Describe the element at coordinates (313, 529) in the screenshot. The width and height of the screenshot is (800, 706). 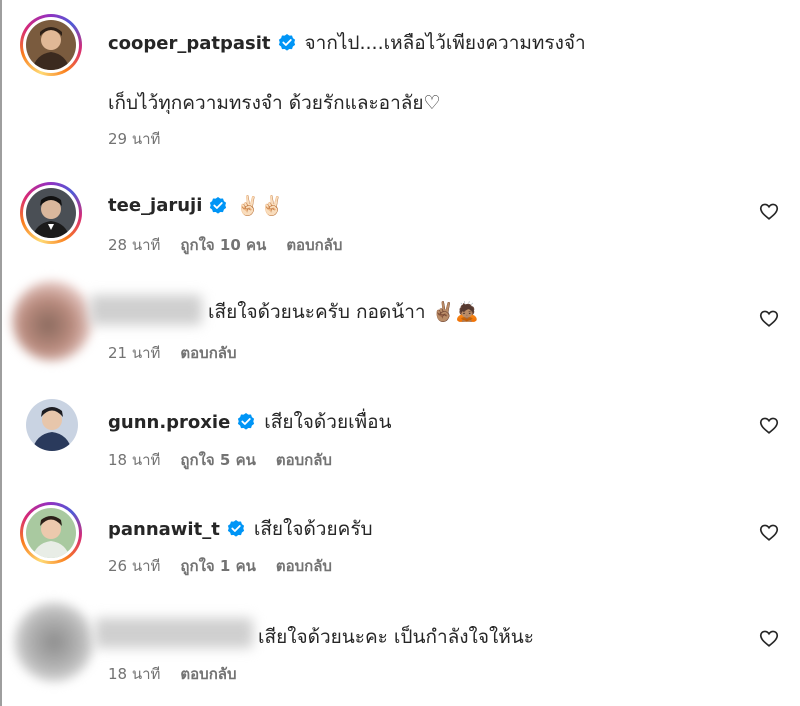
I see `comment-text: เสียใจด้วยครับ` at that location.